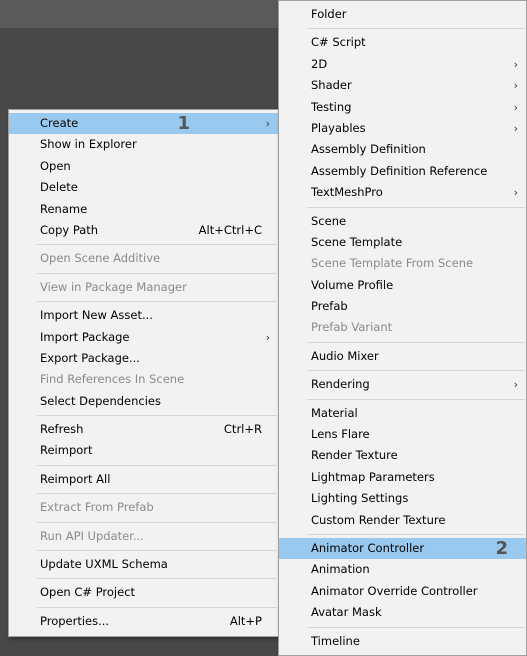  I want to click on menu-item-label: View in Package Manager, so click(113, 286).